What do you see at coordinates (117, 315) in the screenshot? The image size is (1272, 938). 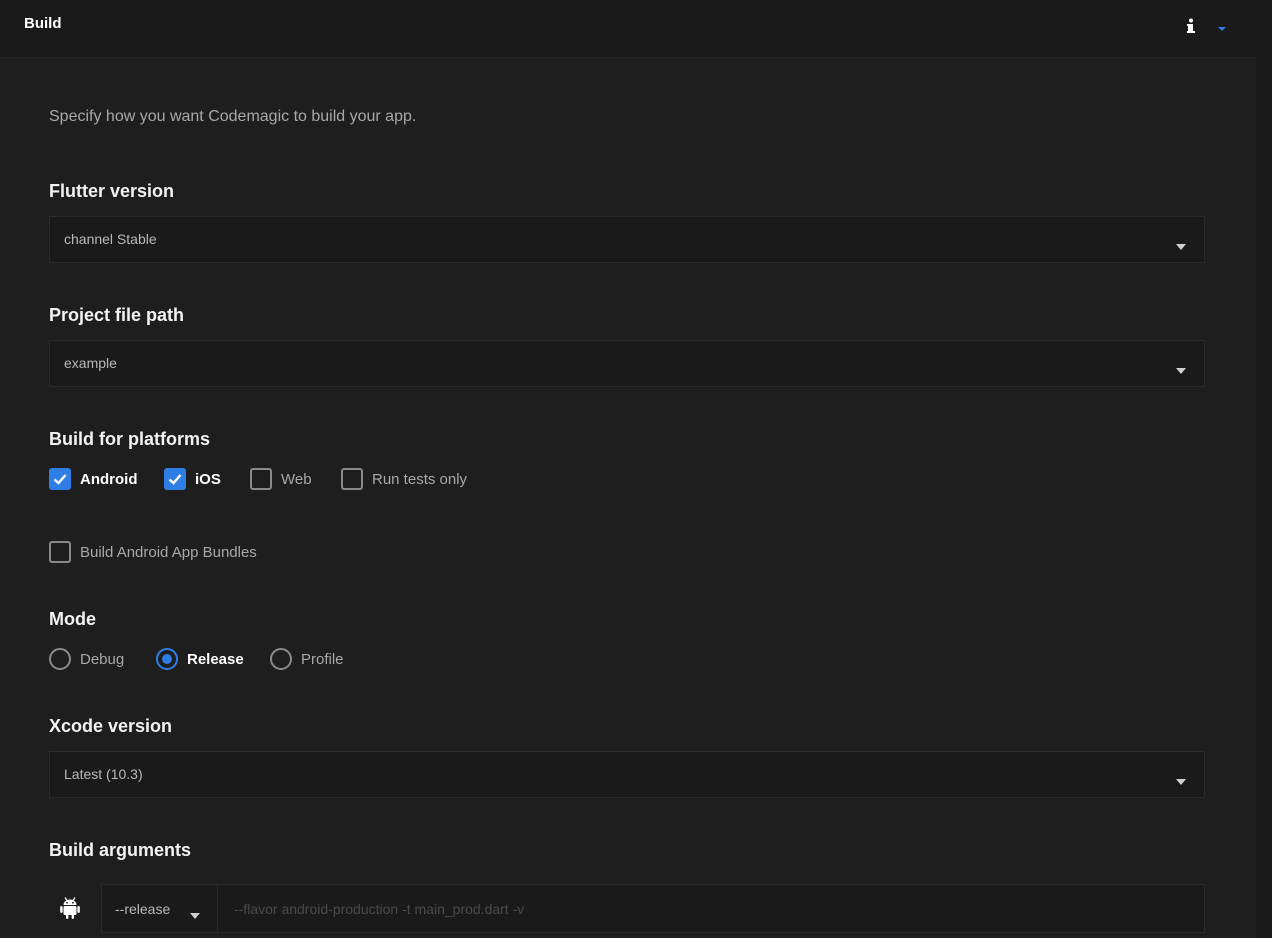 I see `project-file-path-label: Project file path` at bounding box center [117, 315].